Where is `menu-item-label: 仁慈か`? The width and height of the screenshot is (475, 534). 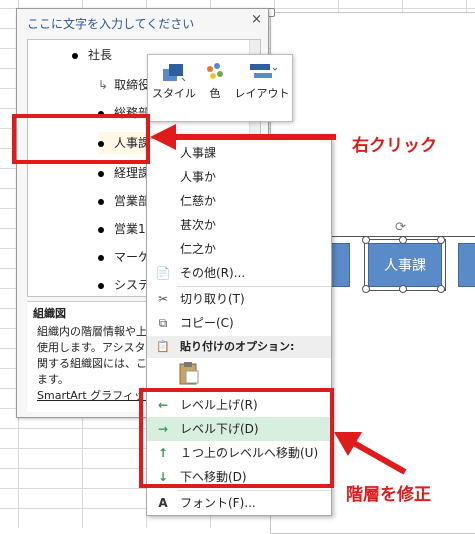
menu-item-label: 仁慈か is located at coordinates (198, 201).